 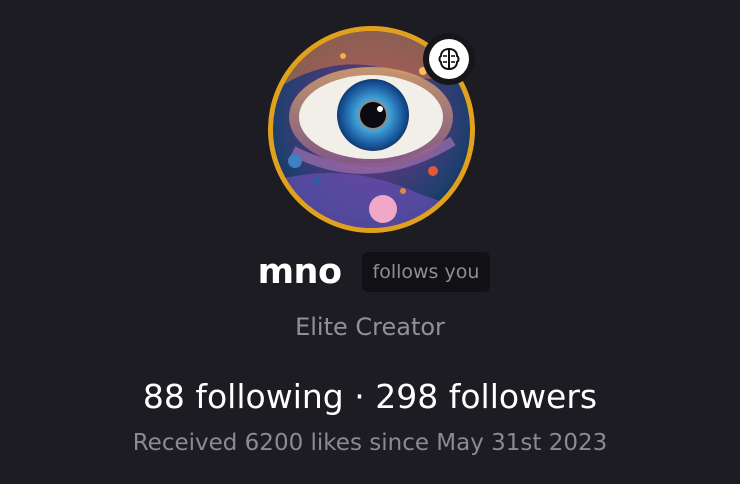 I want to click on followers-label: followers, so click(x=523, y=396).